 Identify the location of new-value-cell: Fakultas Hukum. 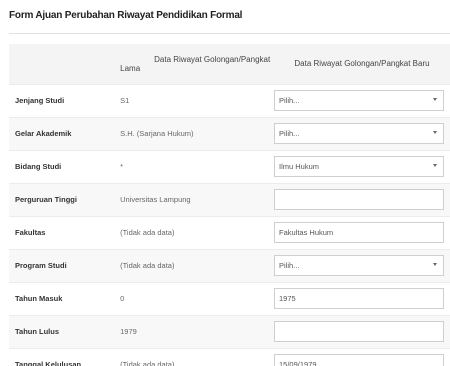
(362, 232).